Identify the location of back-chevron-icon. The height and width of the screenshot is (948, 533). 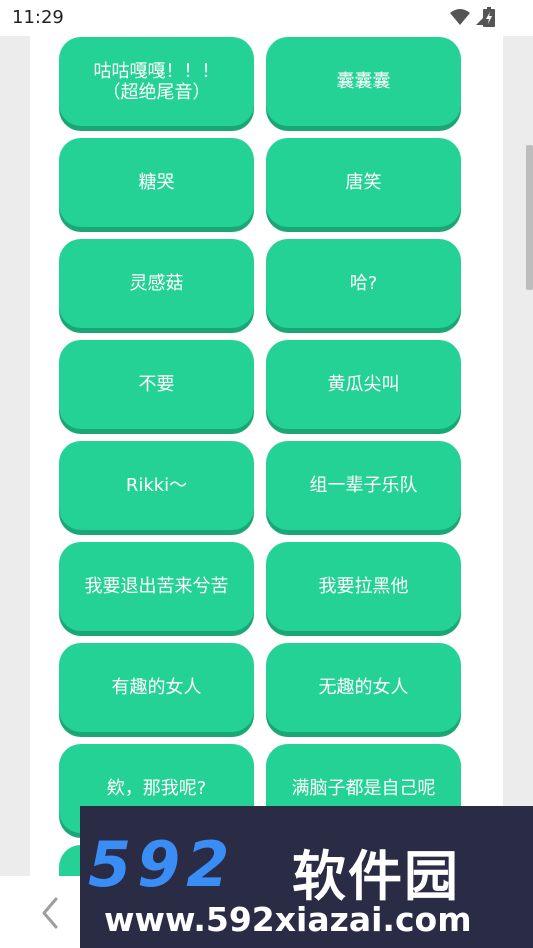
(50, 913).